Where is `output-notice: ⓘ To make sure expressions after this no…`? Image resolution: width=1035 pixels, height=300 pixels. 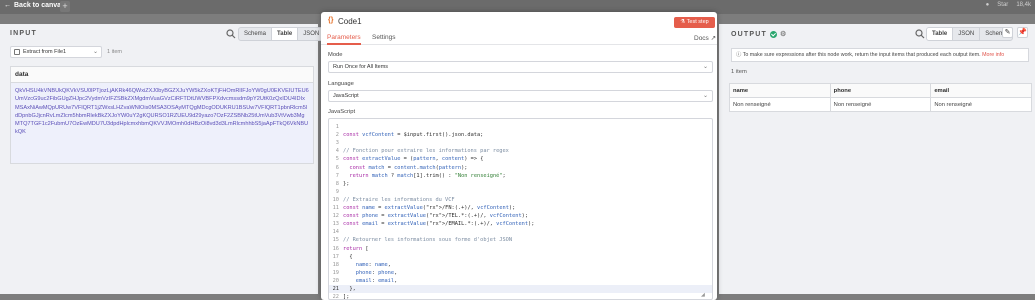 output-notice: ⓘ To make sure expressions after this no… is located at coordinates (880, 55).